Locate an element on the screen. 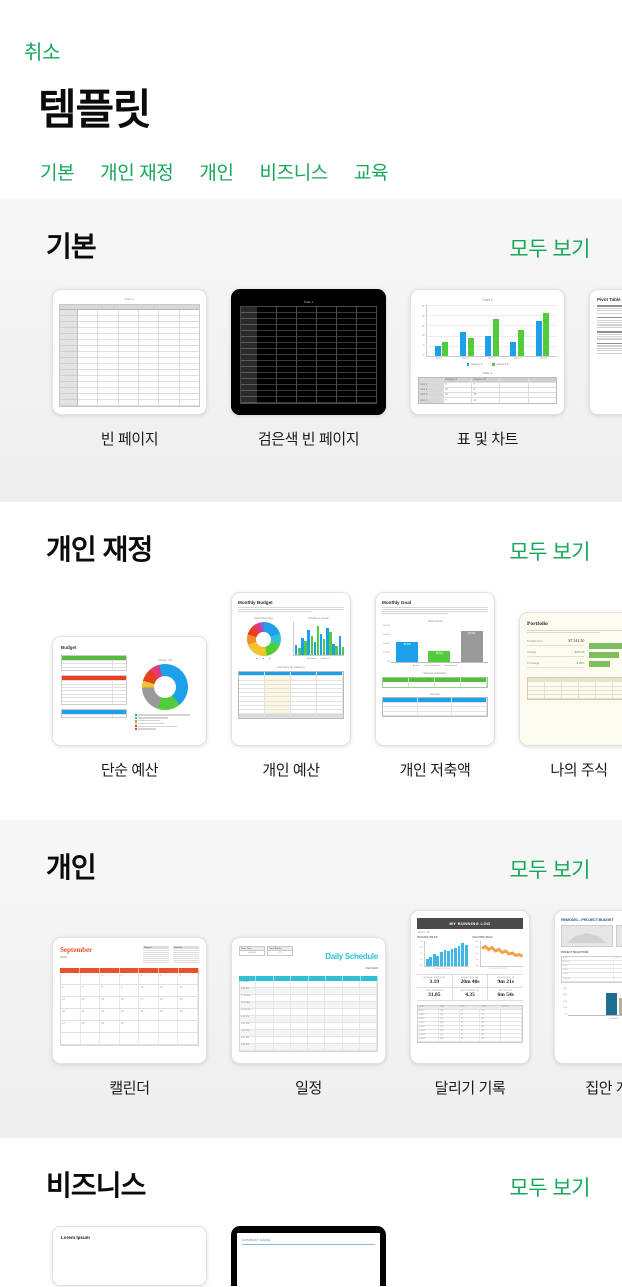 The image size is (622, 1287). stat-value: -$255.20 is located at coordinates (579, 652).